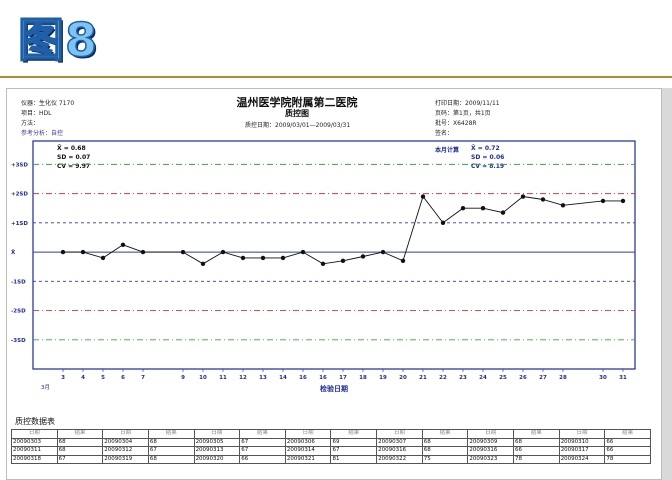 Image resolution: width=672 pixels, height=480 pixels. Describe the element at coordinates (125, 442) in the screenshot. I see `table-cell: 20090304` at that location.